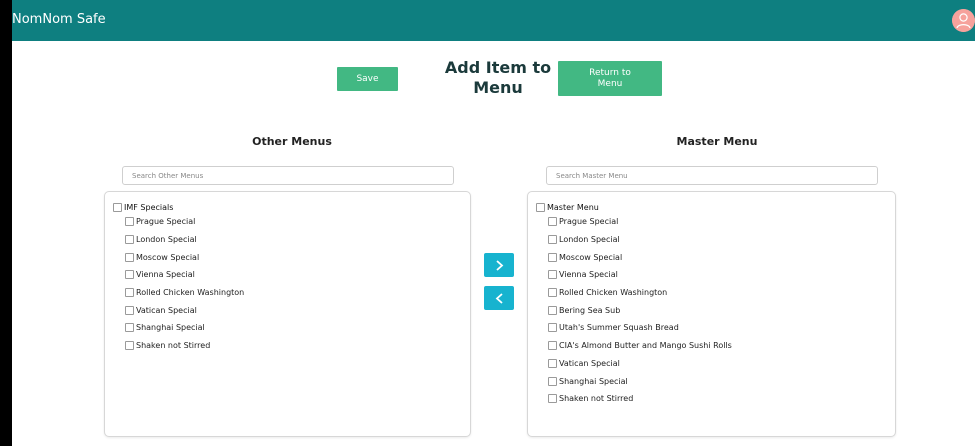  What do you see at coordinates (292, 141) in the screenshot?
I see `other-menus-heading: Other Menus` at bounding box center [292, 141].